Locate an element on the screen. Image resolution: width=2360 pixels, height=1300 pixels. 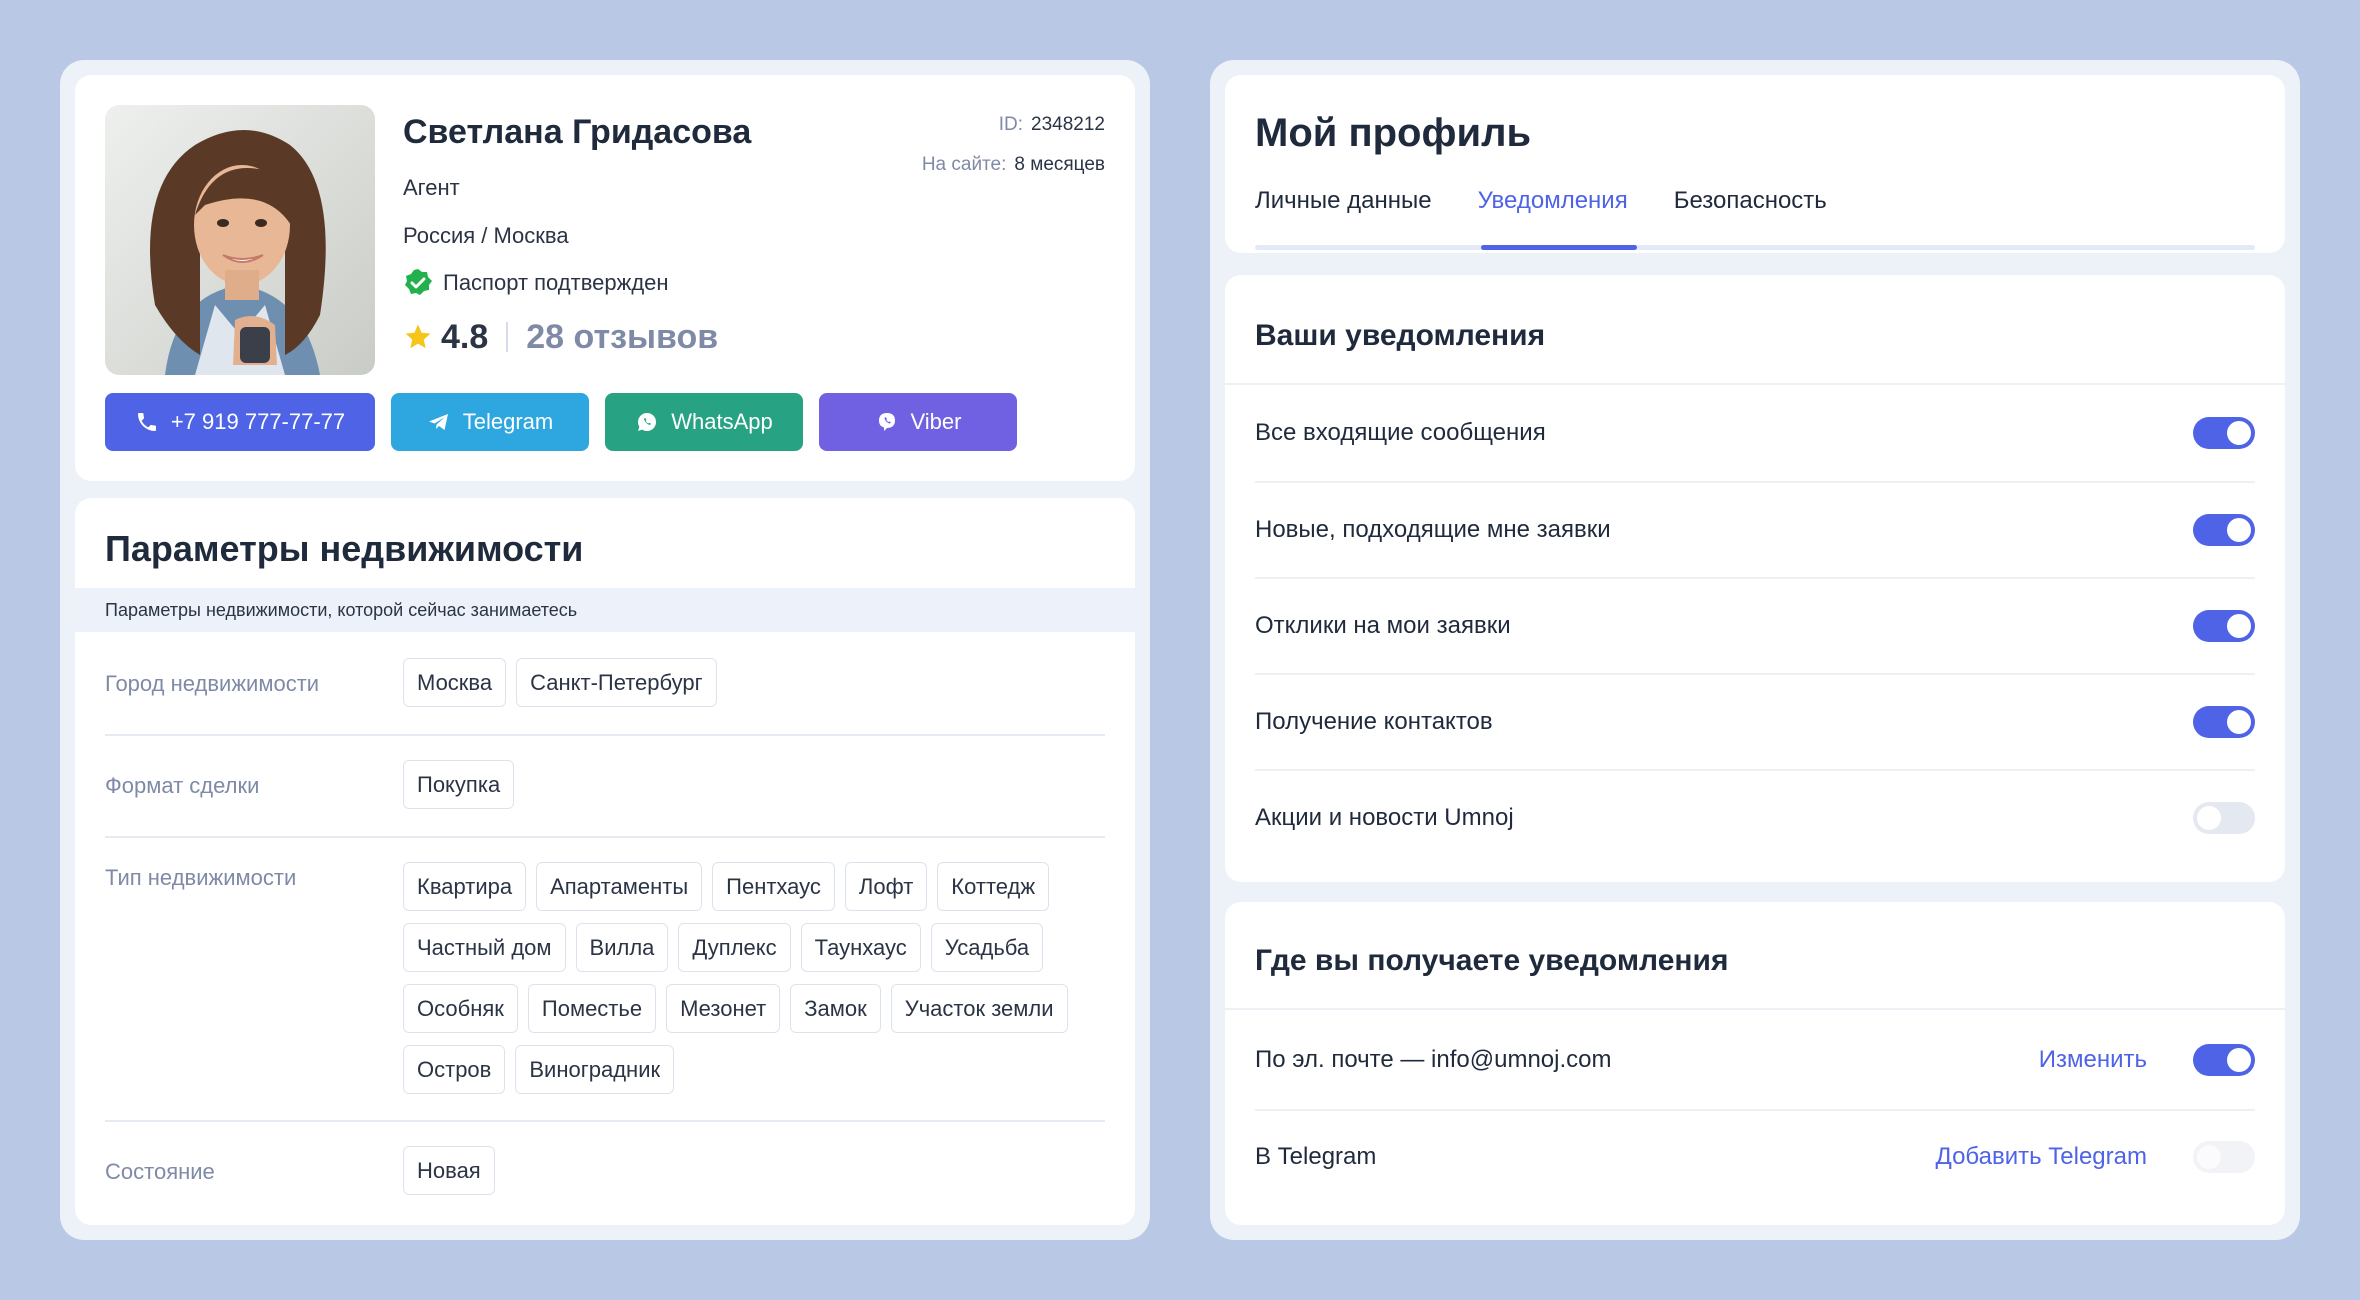
chip: Апартаменты is located at coordinates (619, 886).